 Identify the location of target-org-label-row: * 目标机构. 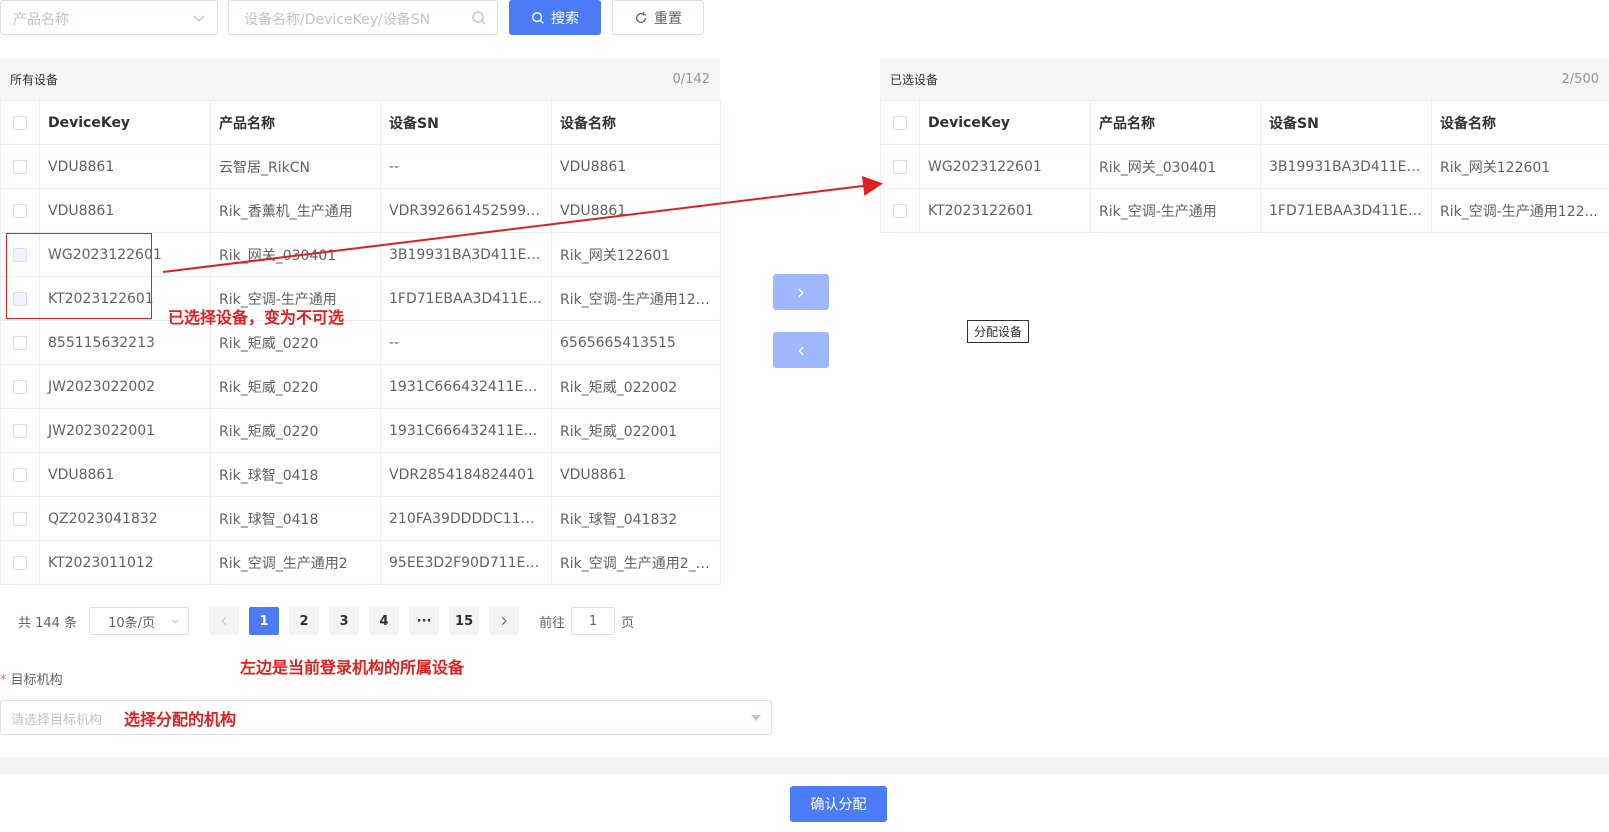
(31, 678).